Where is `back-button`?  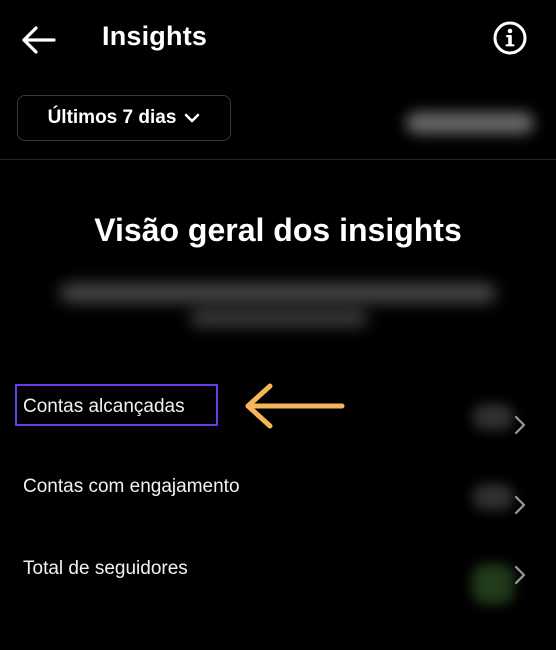
back-button is located at coordinates (40, 40).